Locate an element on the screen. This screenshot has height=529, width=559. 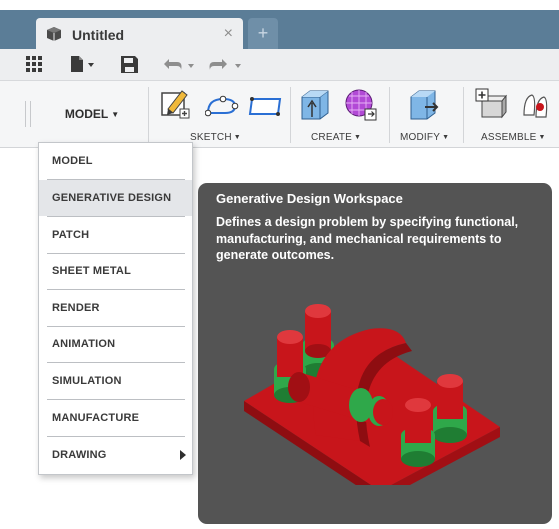
menu-item-patch: PATCH is located at coordinates (115, 235).